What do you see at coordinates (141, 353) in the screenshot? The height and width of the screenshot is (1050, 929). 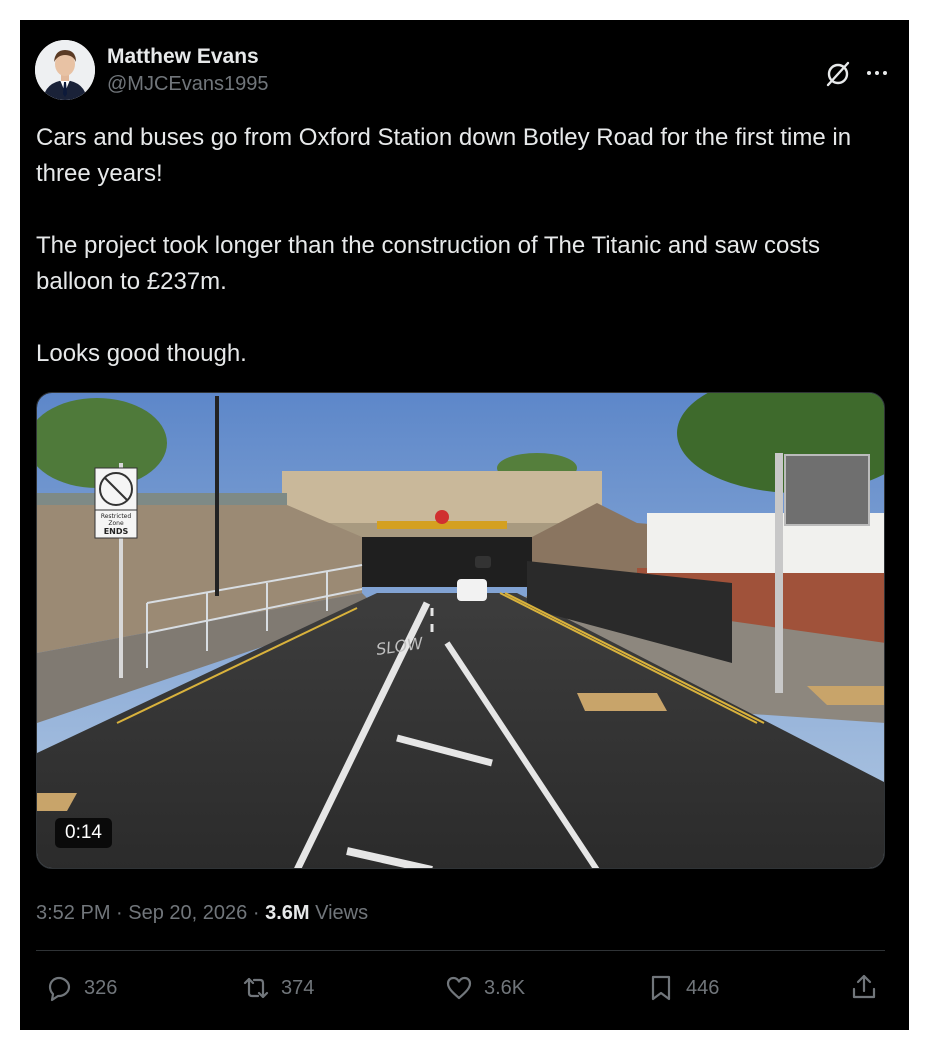 I see `tweet-paragraph: Looks good though.` at bounding box center [141, 353].